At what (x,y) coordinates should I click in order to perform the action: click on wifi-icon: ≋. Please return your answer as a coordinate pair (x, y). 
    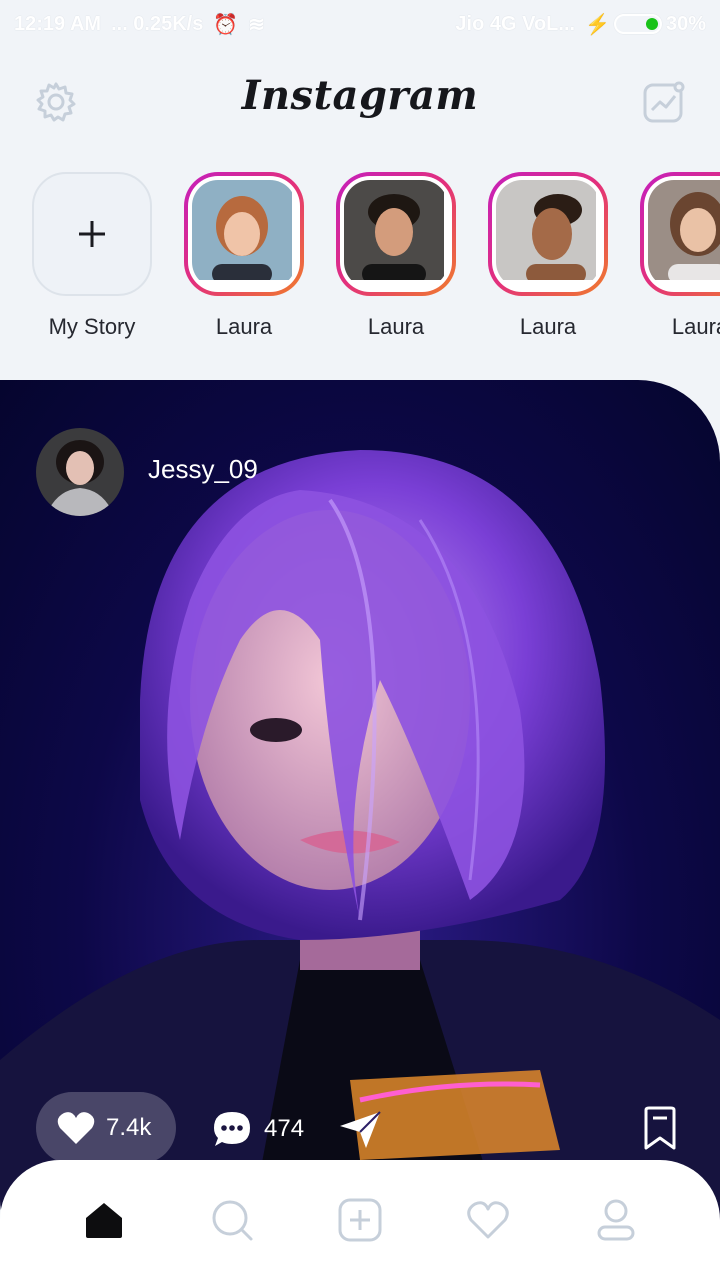
    Looking at the image, I should click on (257, 24).